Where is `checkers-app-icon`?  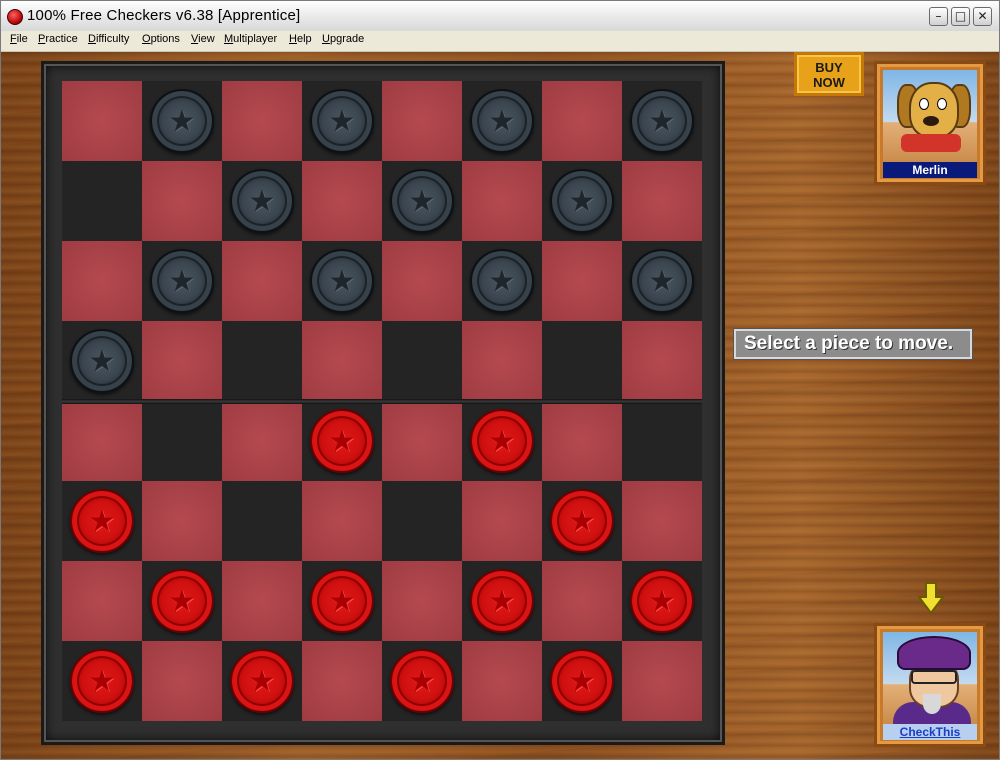 checkers-app-icon is located at coordinates (15, 17).